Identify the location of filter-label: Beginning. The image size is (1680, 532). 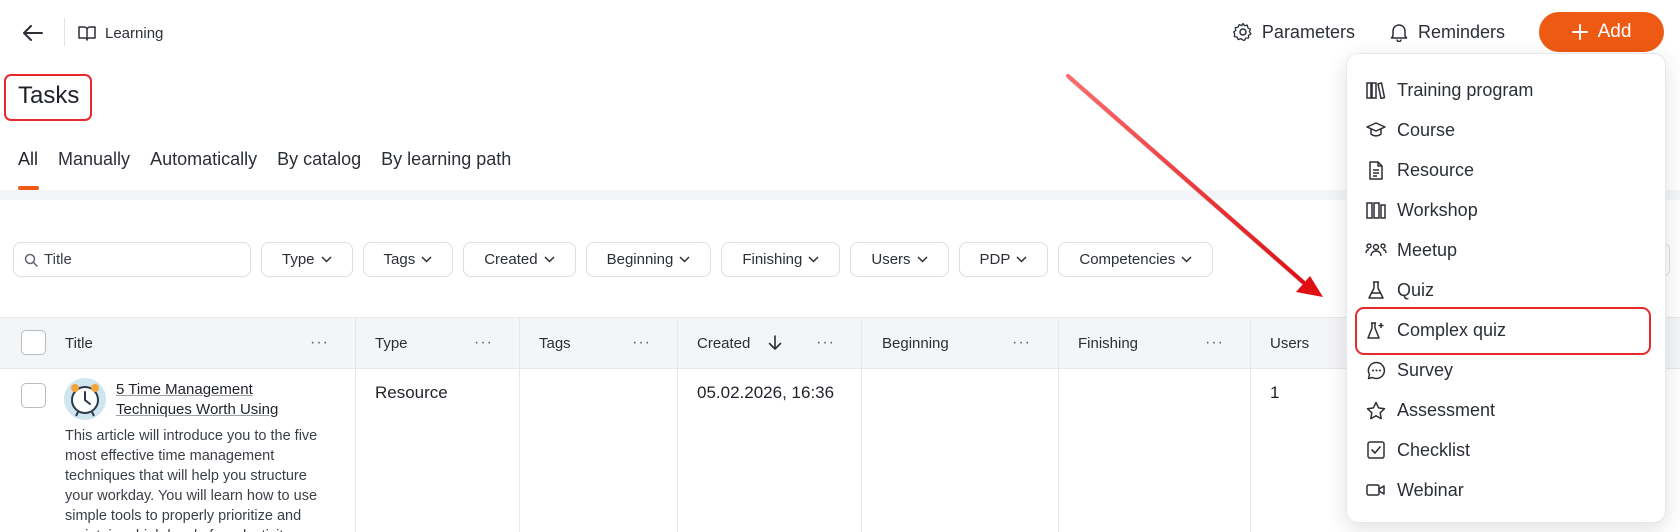
(640, 259).